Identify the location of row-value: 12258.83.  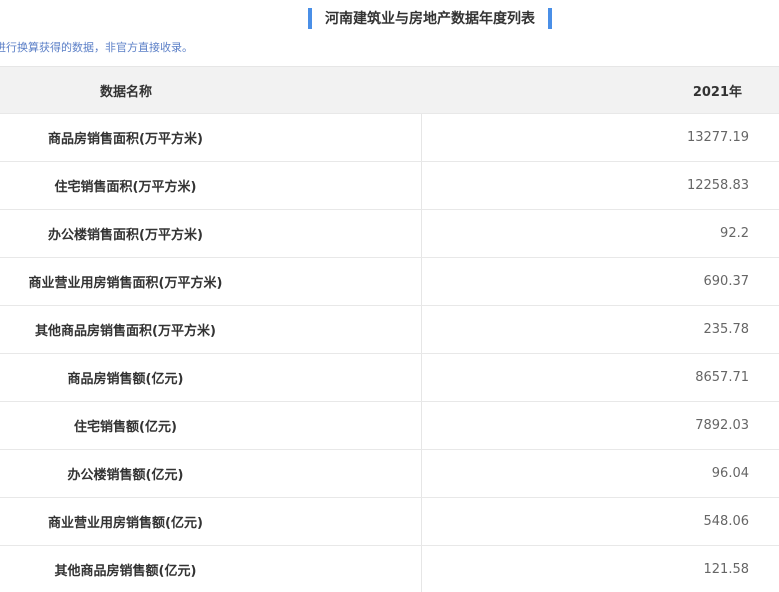
(717, 185).